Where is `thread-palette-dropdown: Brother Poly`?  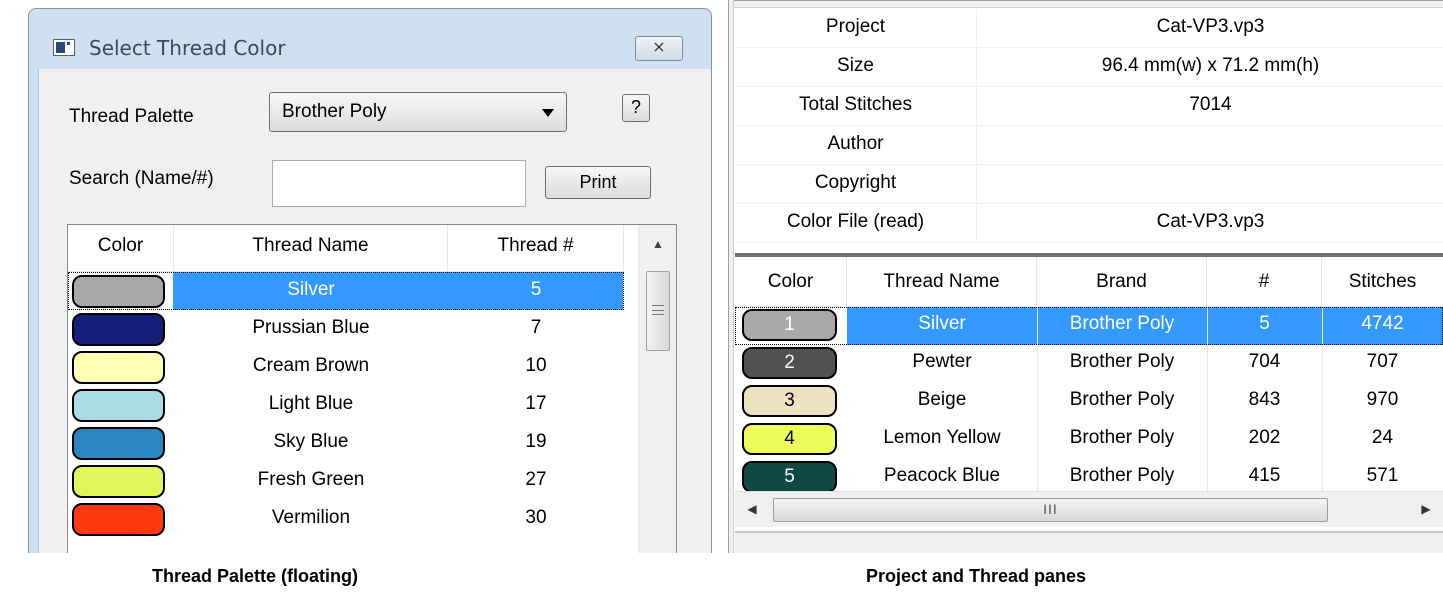 thread-palette-dropdown: Brother Poly is located at coordinates (418, 112).